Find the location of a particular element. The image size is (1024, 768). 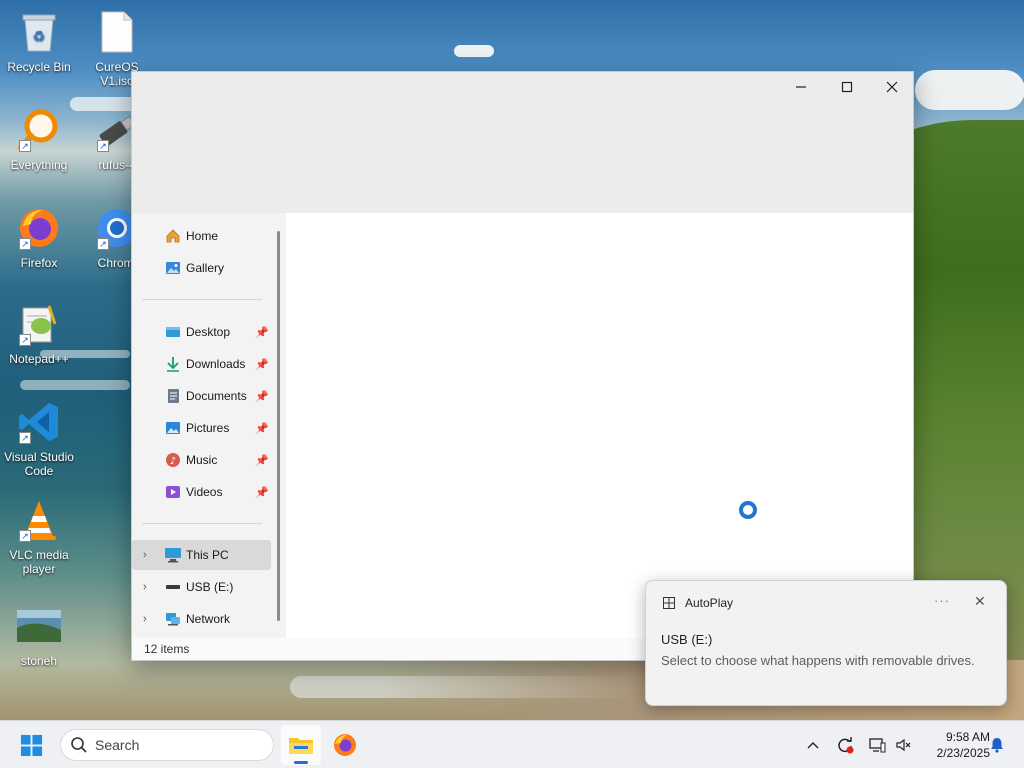

desktop-icon-recycle-bin: ♻ Recycle Bin is located at coordinates (39, 41).